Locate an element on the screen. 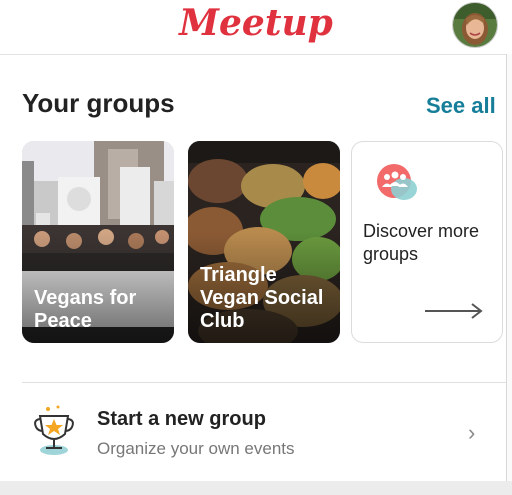 Image resolution: width=512 pixels, height=495 pixels. your-groups-title: Your groups is located at coordinates (98, 103).